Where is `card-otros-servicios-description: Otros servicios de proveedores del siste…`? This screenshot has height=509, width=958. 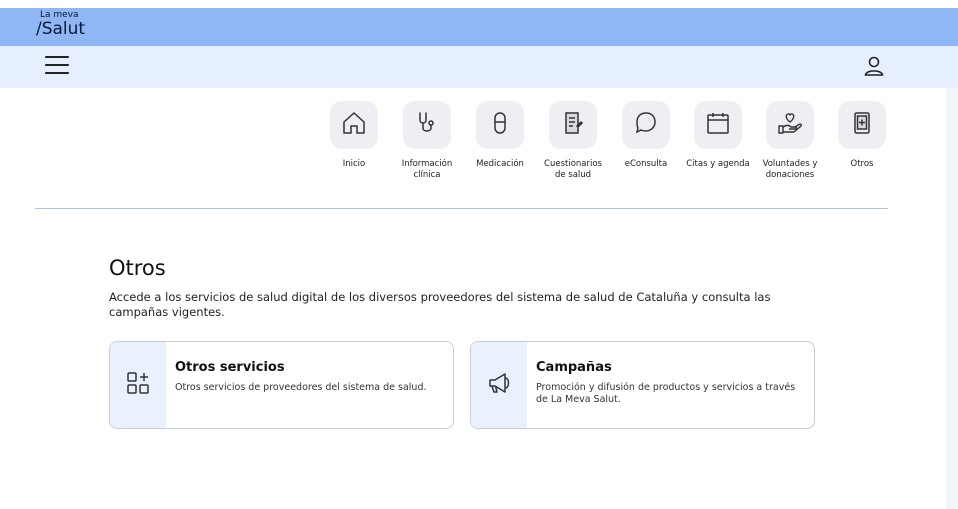 card-otros-servicios-description: Otros servicios de proveedores del siste… is located at coordinates (301, 387).